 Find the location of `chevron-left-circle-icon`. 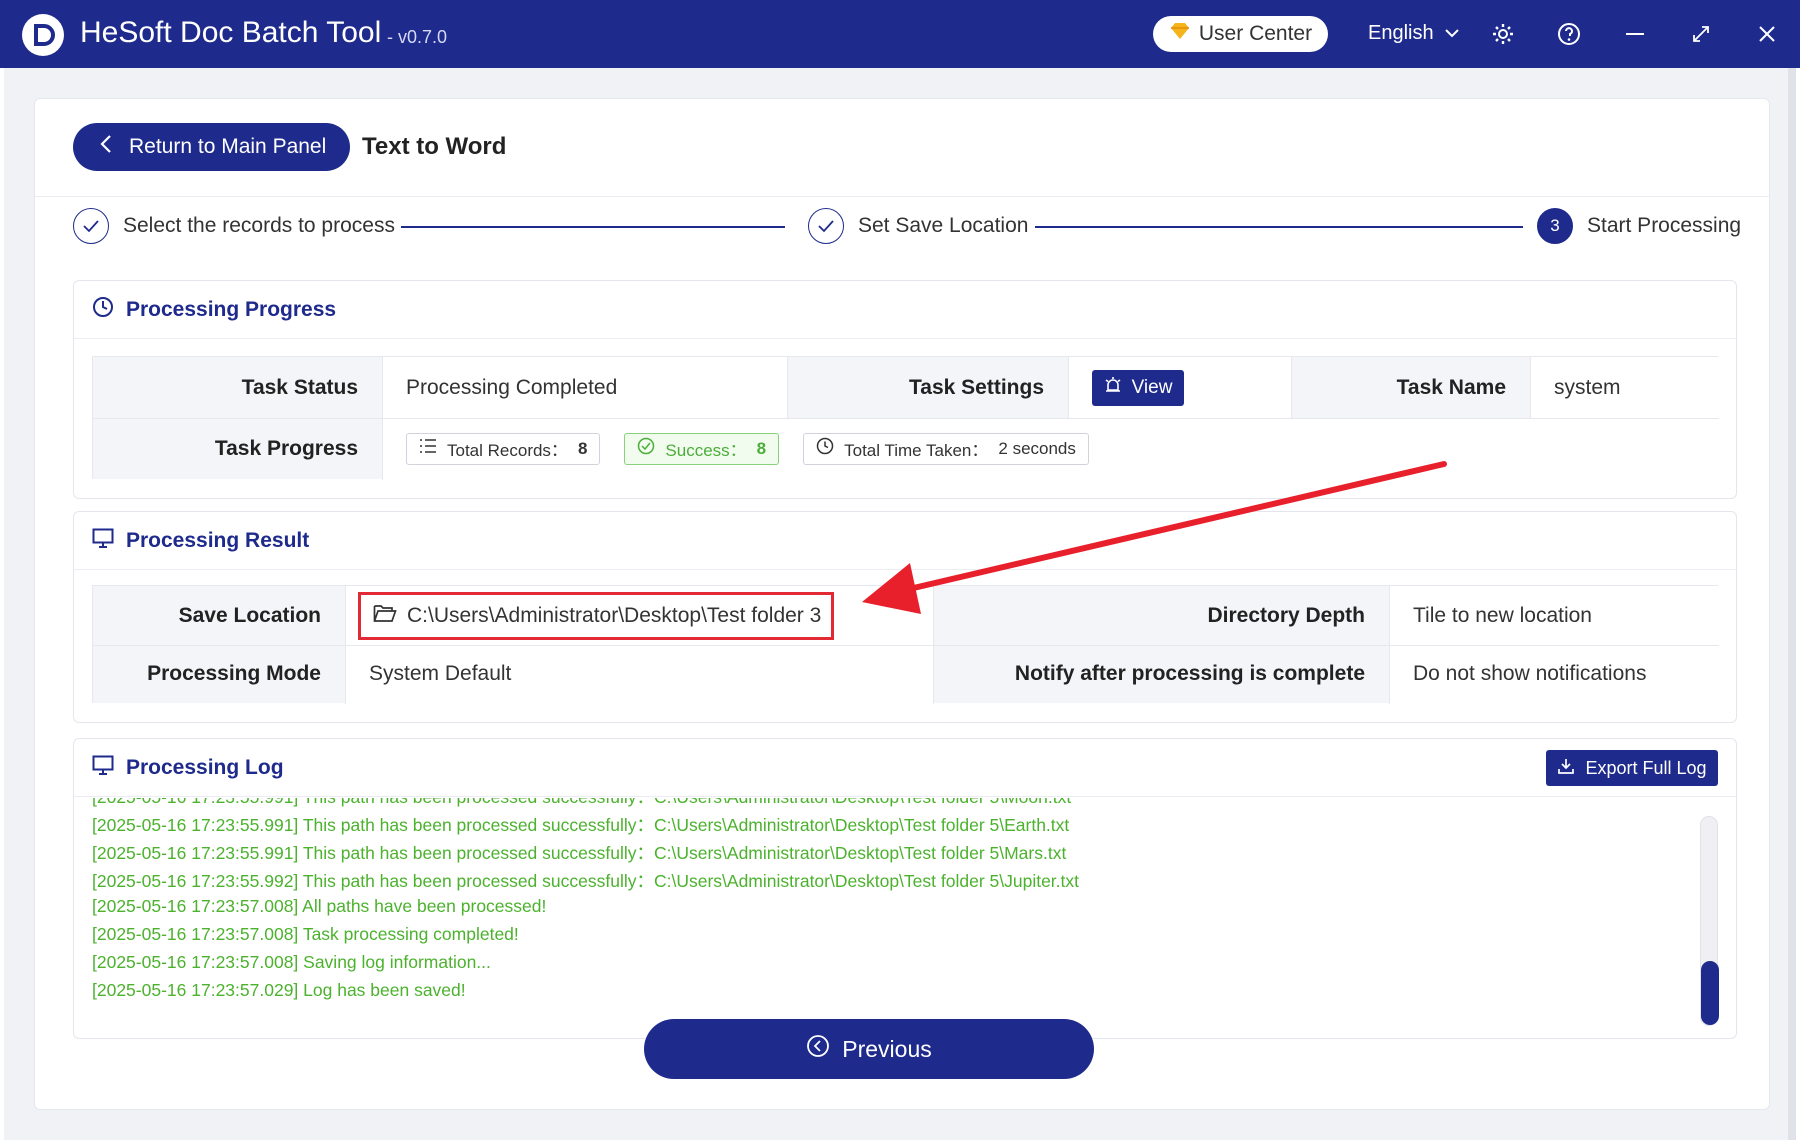

chevron-left-circle-icon is located at coordinates (818, 1049).